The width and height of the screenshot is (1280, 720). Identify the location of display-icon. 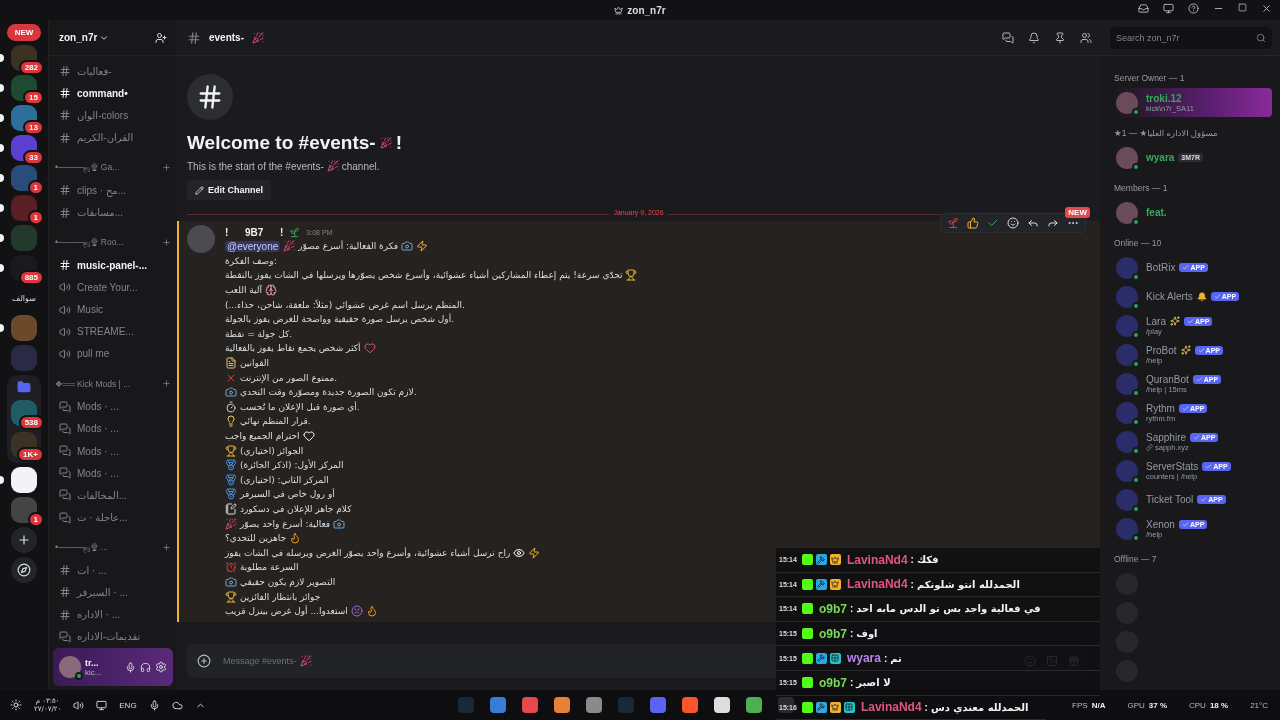
(102, 705).